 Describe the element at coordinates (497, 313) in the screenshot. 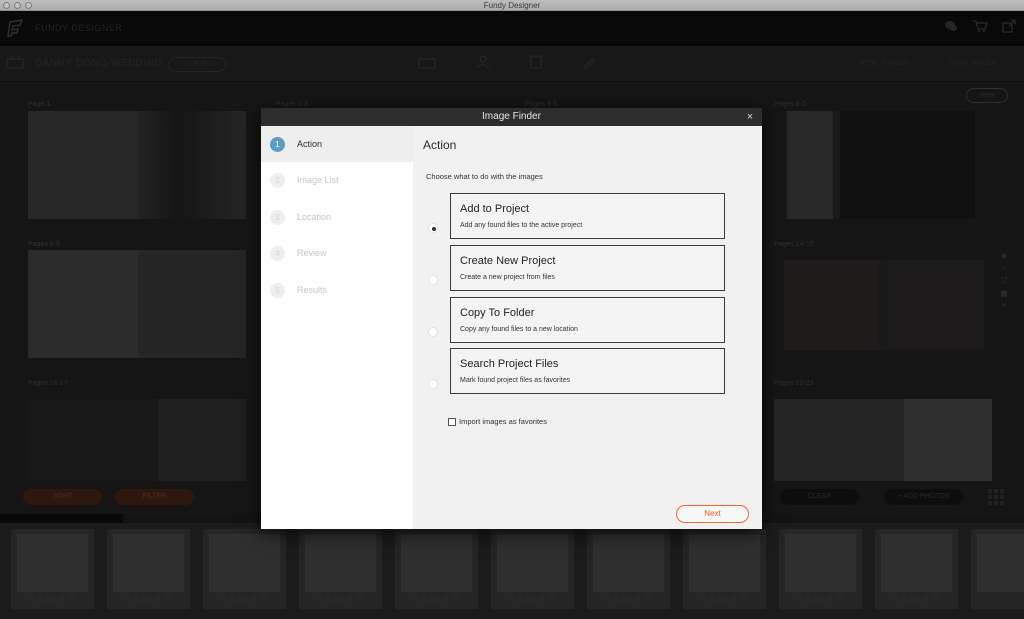

I see `option-title: Copy To Folder` at that location.